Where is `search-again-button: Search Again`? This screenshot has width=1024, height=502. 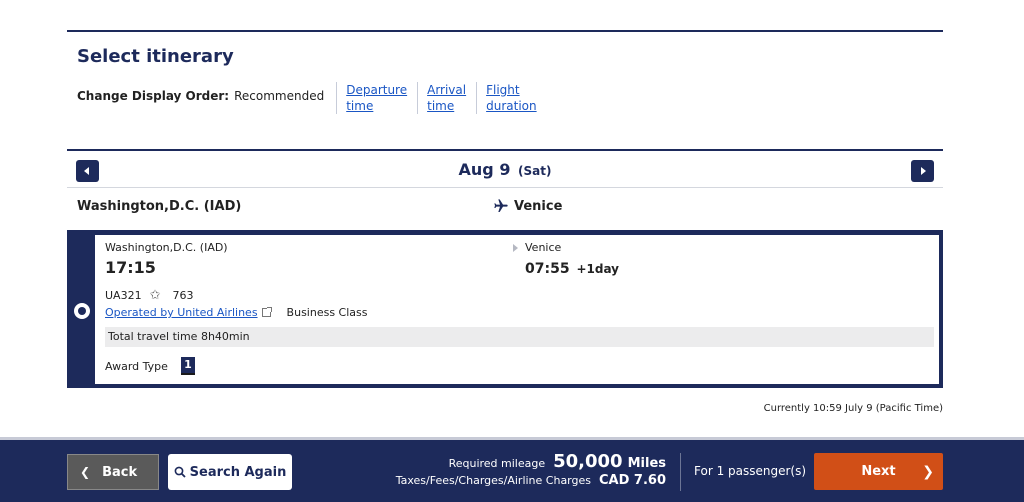
search-again-button: Search Again is located at coordinates (230, 472).